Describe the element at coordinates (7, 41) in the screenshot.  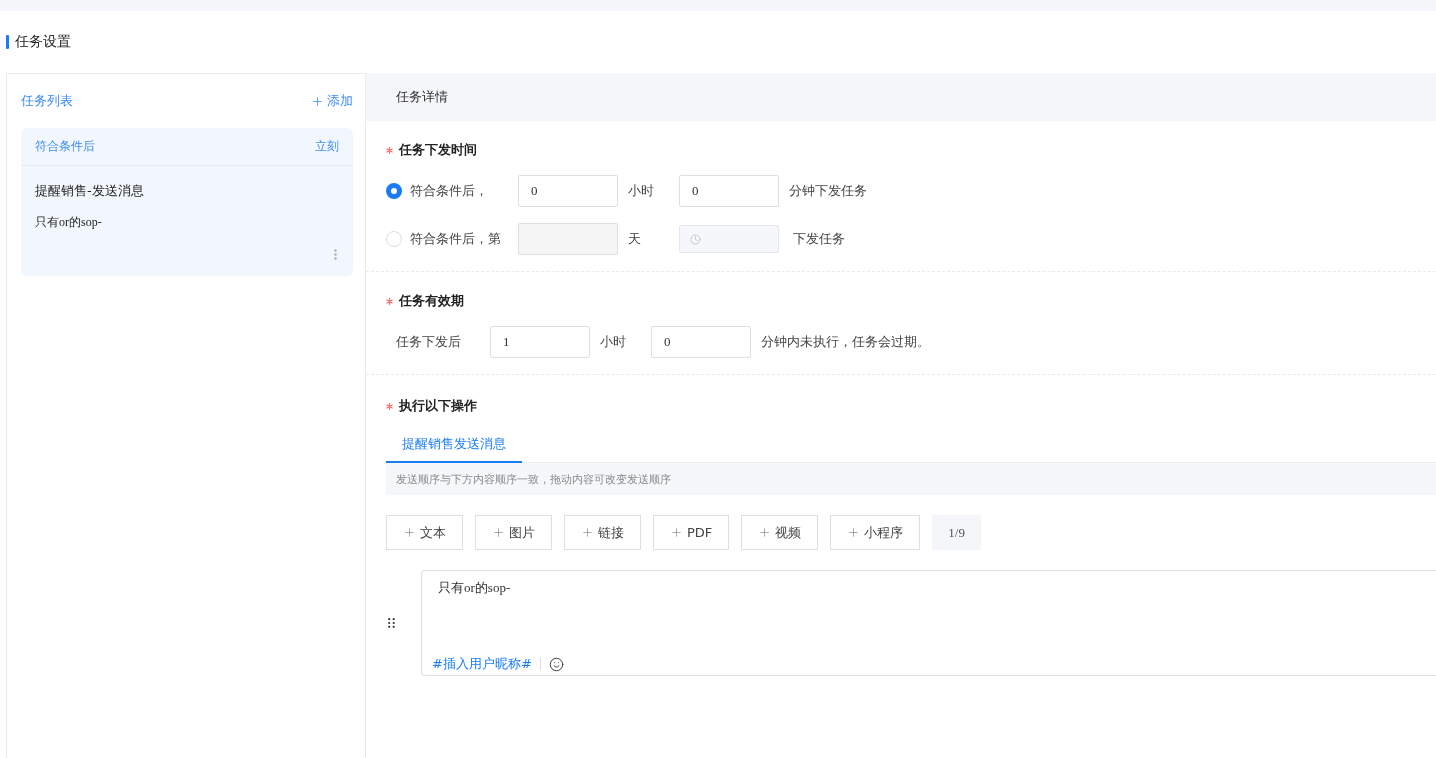
I see `title-accent-bar` at that location.